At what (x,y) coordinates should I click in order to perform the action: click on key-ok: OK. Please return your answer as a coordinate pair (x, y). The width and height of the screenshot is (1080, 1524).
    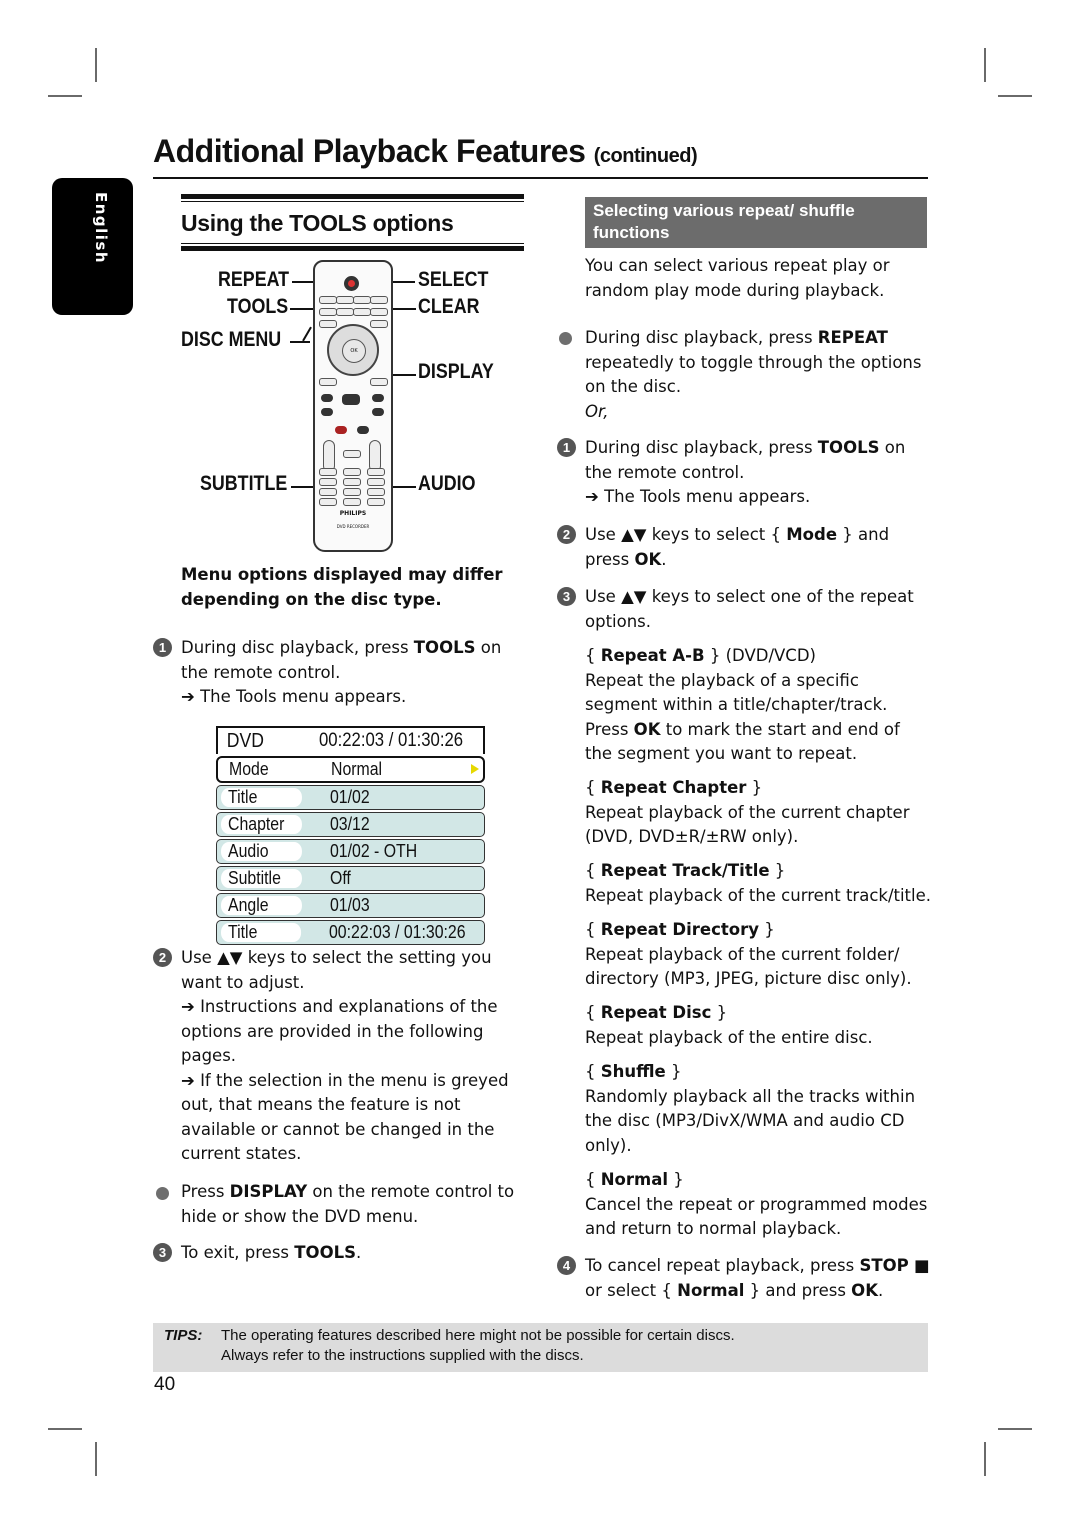
    Looking at the image, I should click on (648, 559).